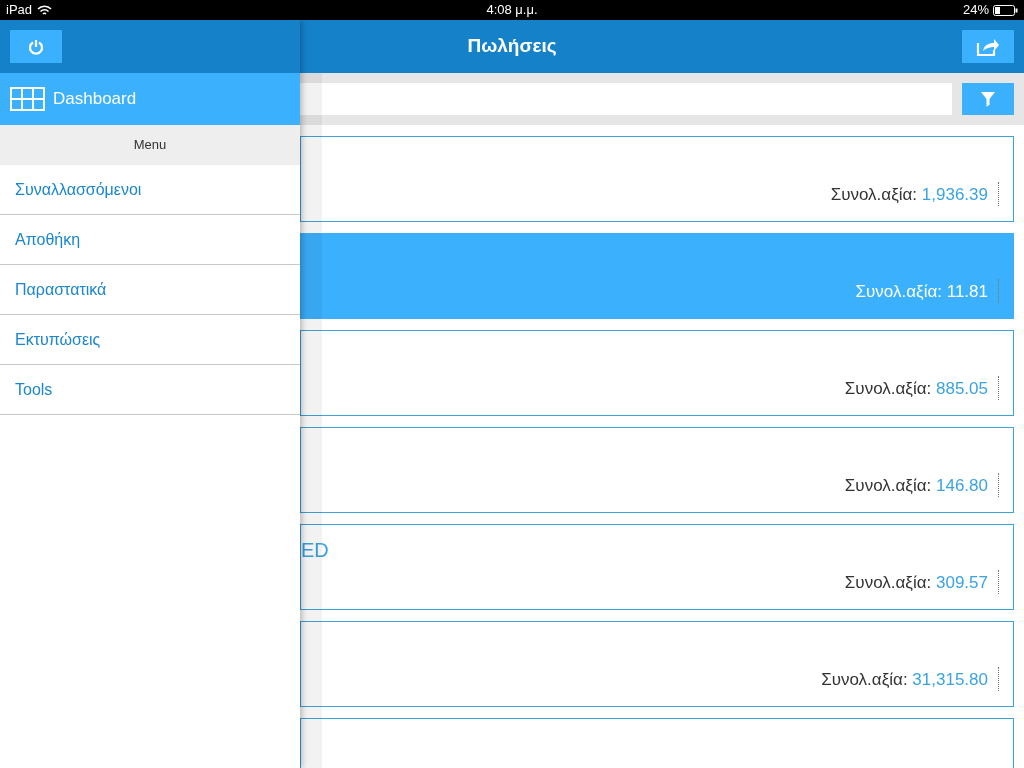 The width and height of the screenshot is (1024, 768). I want to click on clock: 4:08 μ.μ., so click(512, 10).